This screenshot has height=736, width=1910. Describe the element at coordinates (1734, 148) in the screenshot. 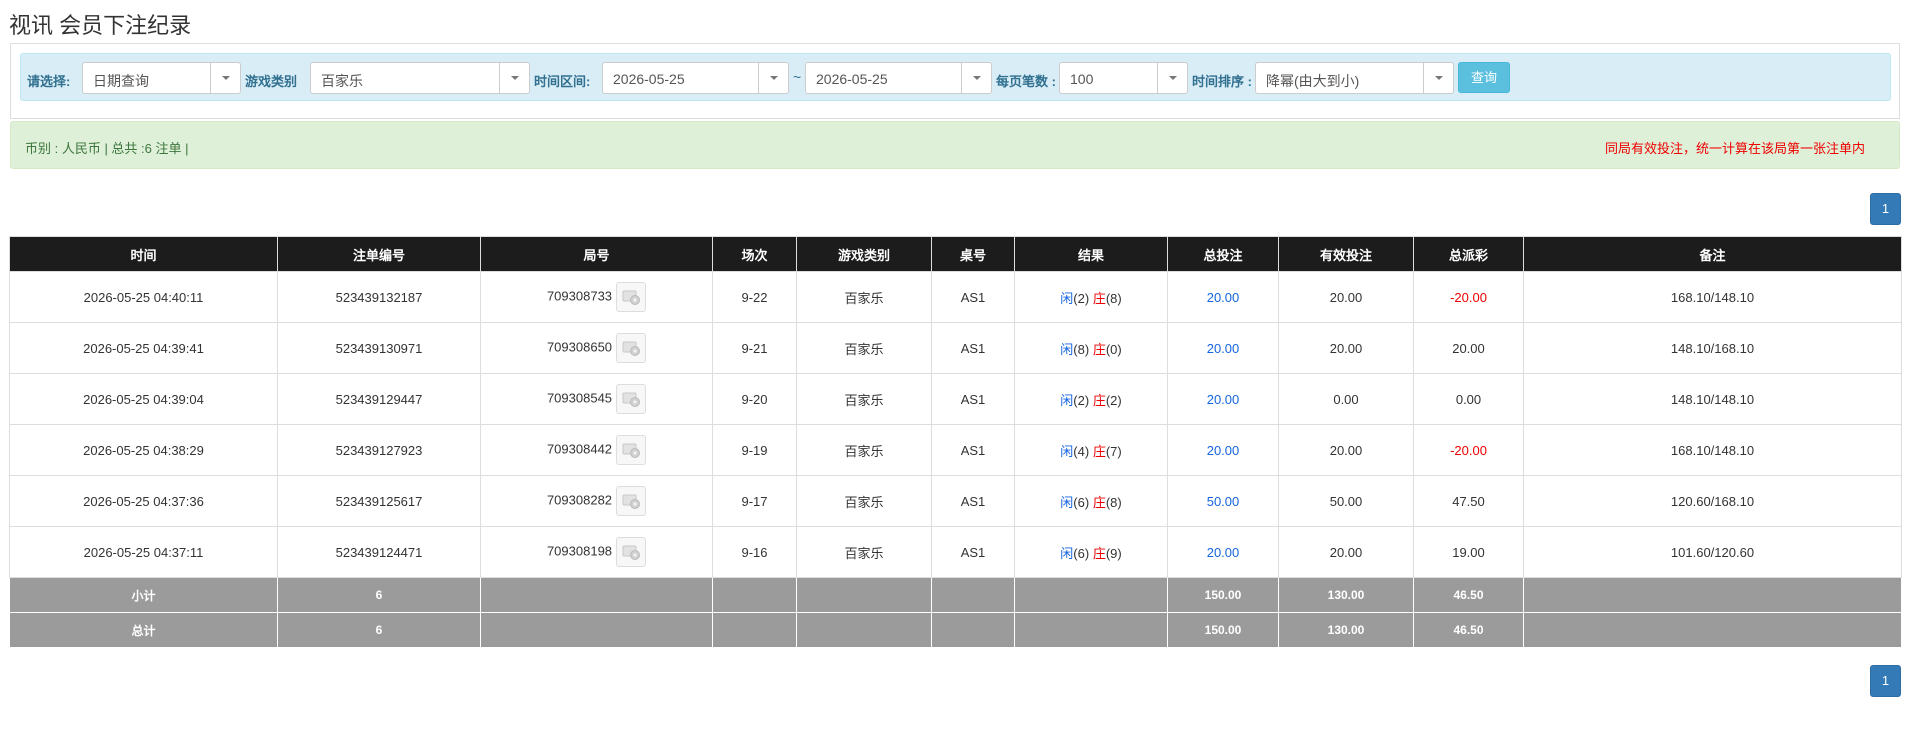

I see `notice-text: 同局有效投注，统一计算在该局第一张注单内` at that location.